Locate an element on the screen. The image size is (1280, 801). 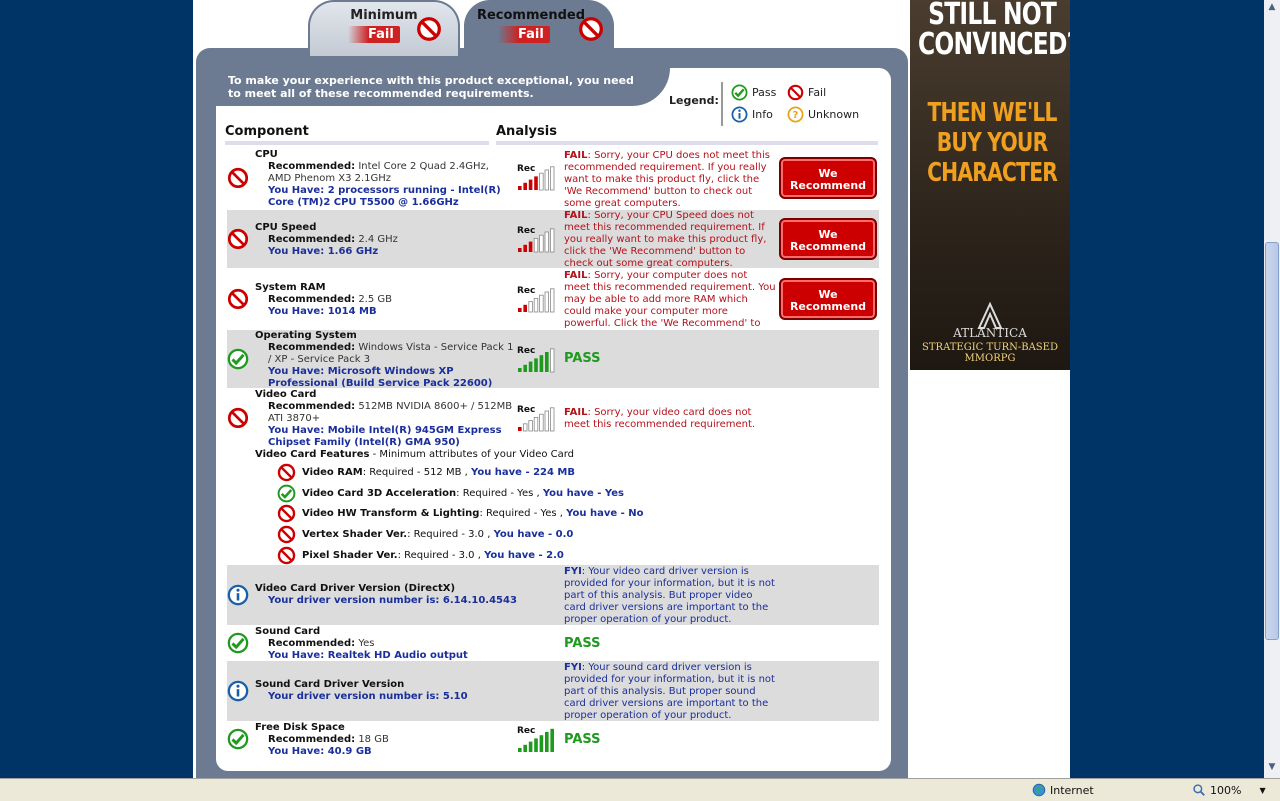
chevron-down-icon: ▼ is located at coordinates (1262, 790).